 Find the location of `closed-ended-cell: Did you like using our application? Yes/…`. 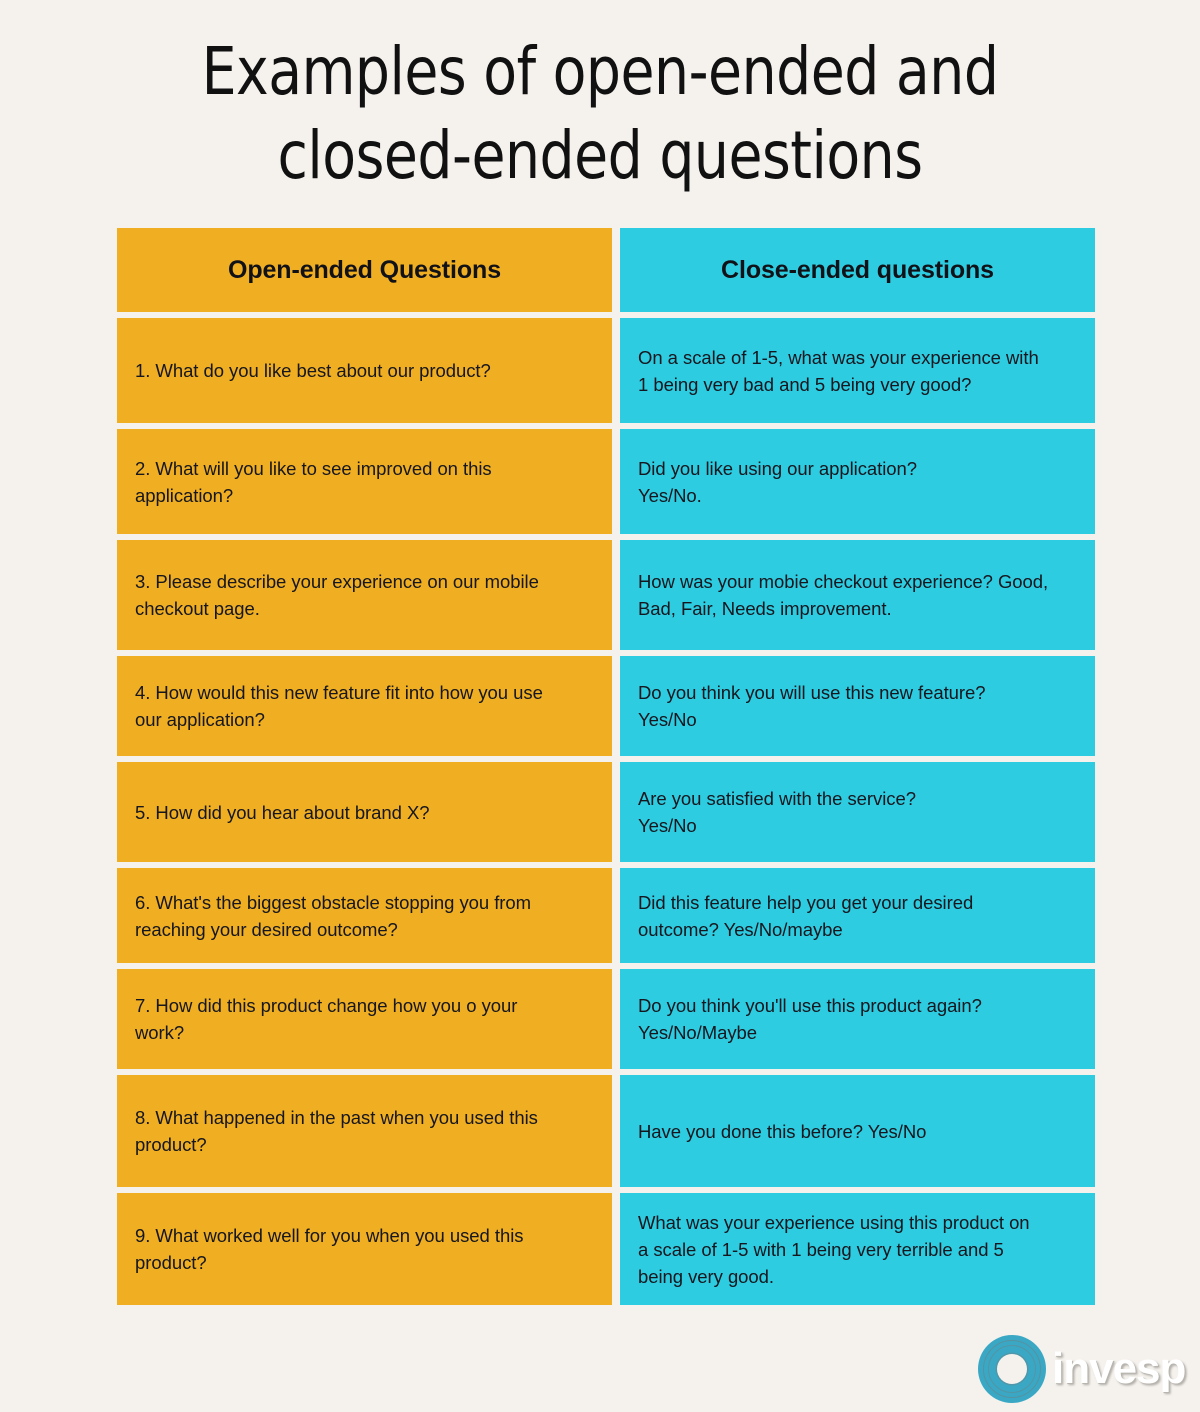

closed-ended-cell: Did you like using our application? Yes/… is located at coordinates (857, 481).